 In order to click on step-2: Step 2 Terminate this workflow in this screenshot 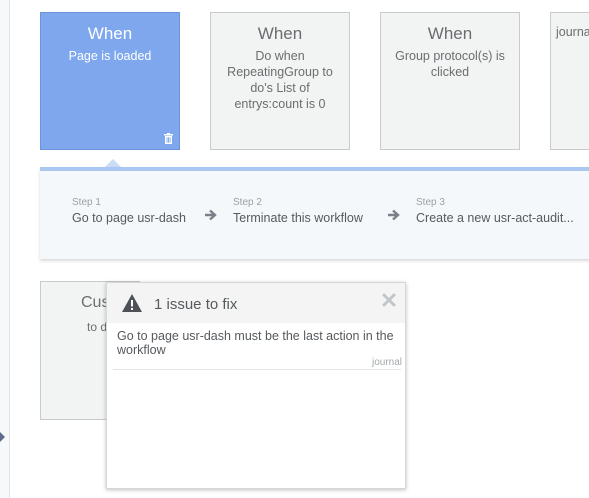, I will do `click(298, 211)`.